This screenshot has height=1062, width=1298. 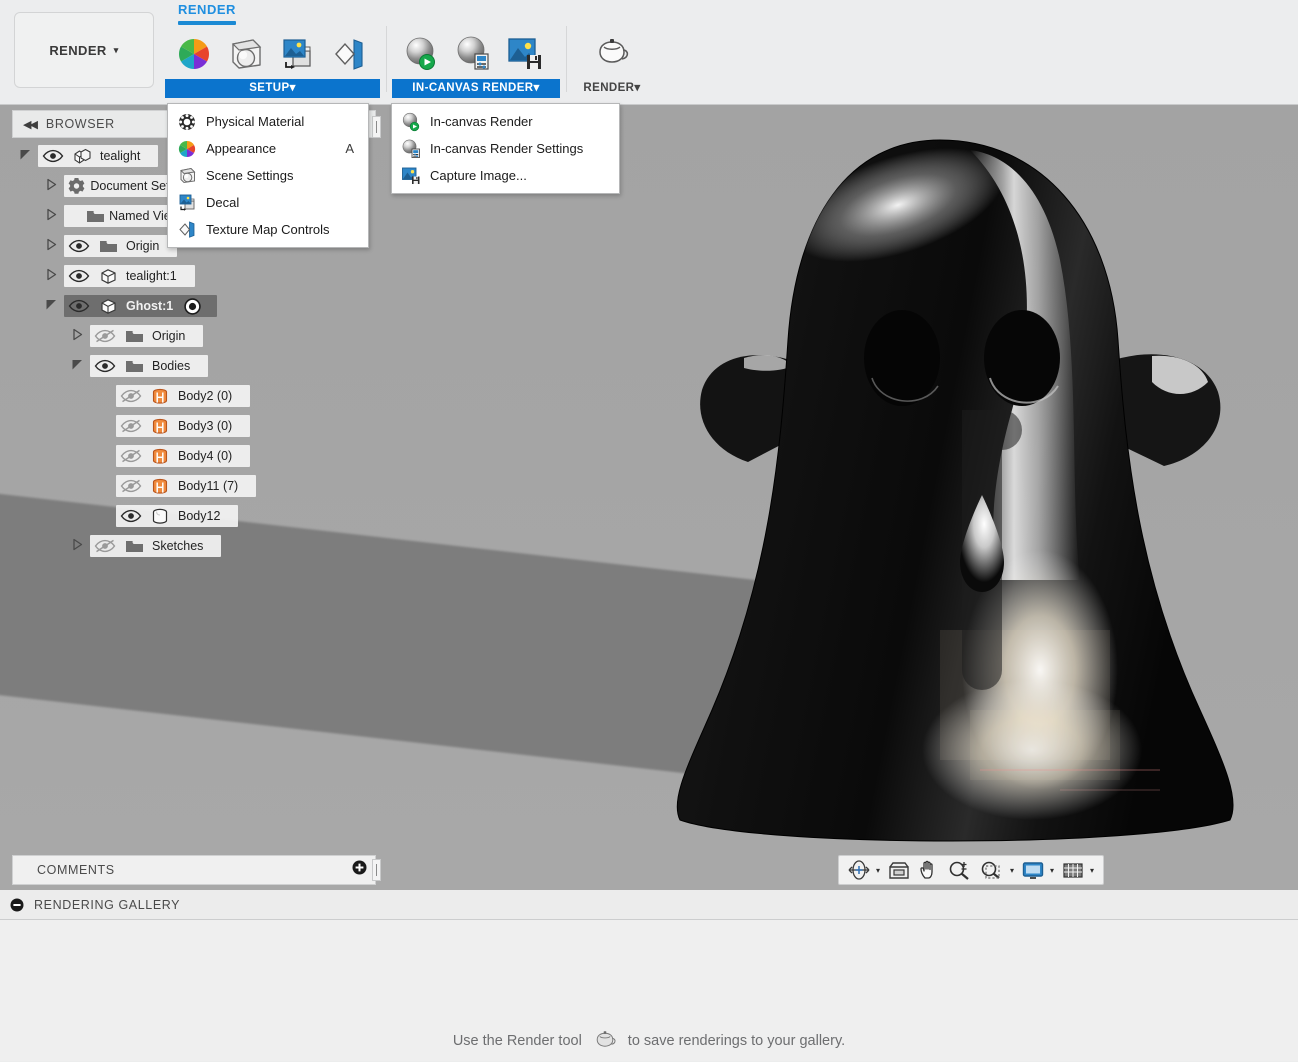 I want to click on menu-item: In-canvas Render, so click(x=505, y=121).